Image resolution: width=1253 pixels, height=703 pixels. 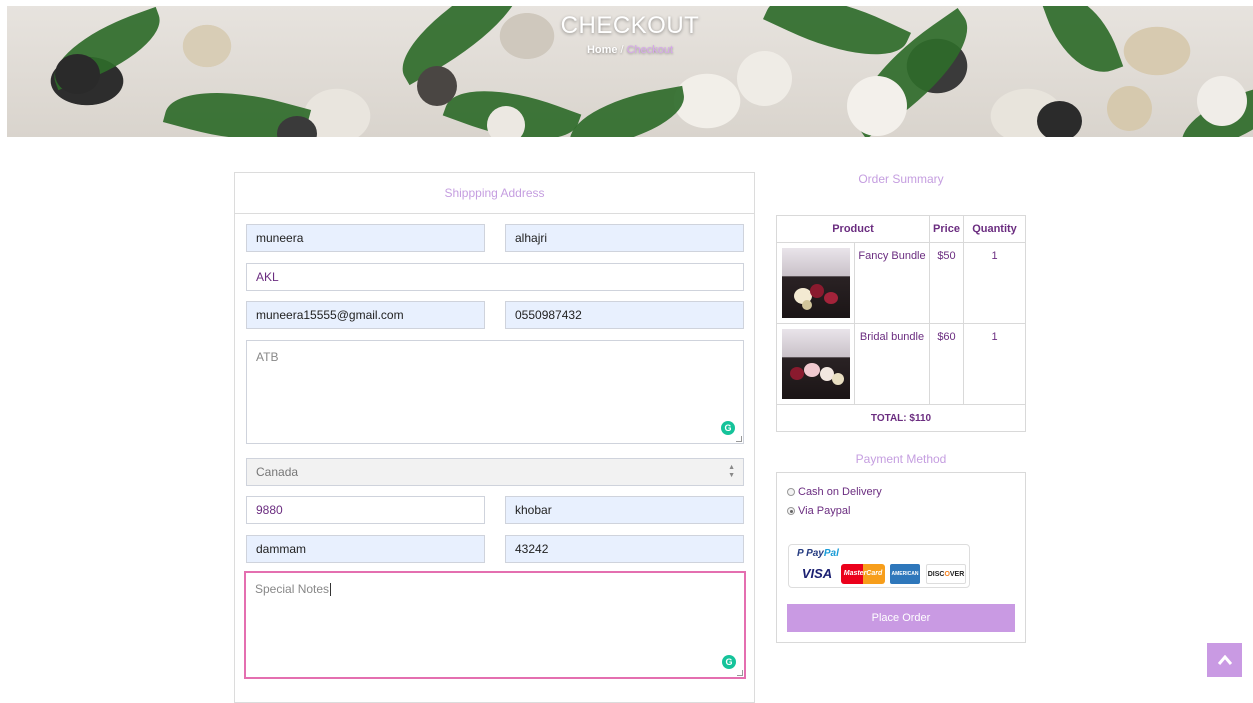 I want to click on order-summary-heading: Order Summary, so click(x=901, y=179).